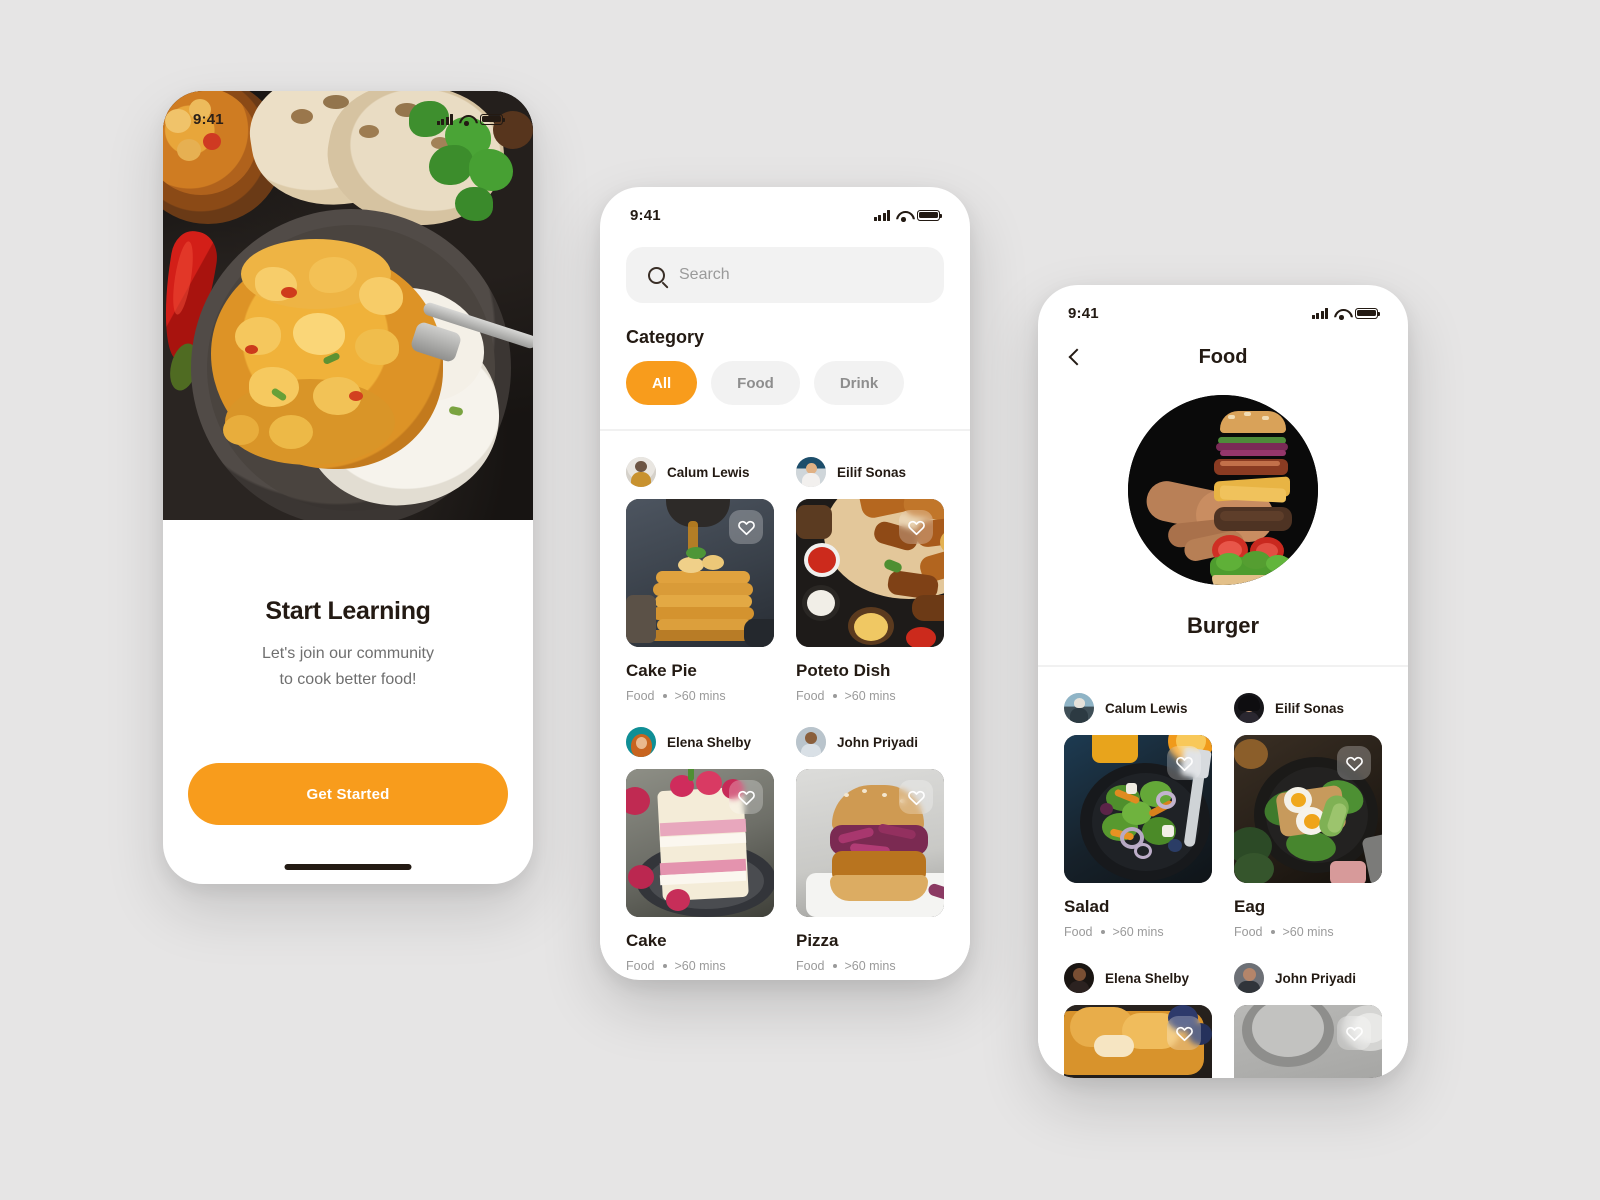 This screenshot has height=1200, width=1600. Describe the element at coordinates (348, 305) in the screenshot. I see `onboarding-hero-image: 9:41` at that location.